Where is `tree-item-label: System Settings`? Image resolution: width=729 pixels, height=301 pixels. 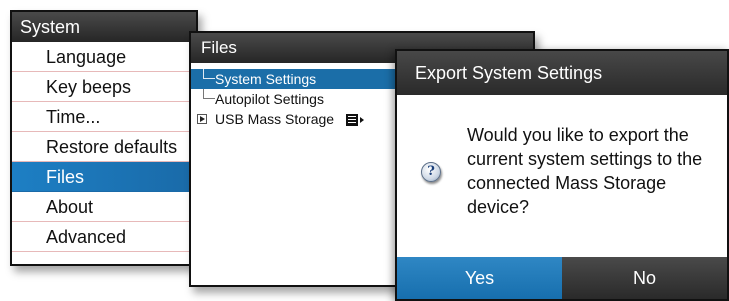 tree-item-label: System Settings is located at coordinates (266, 79).